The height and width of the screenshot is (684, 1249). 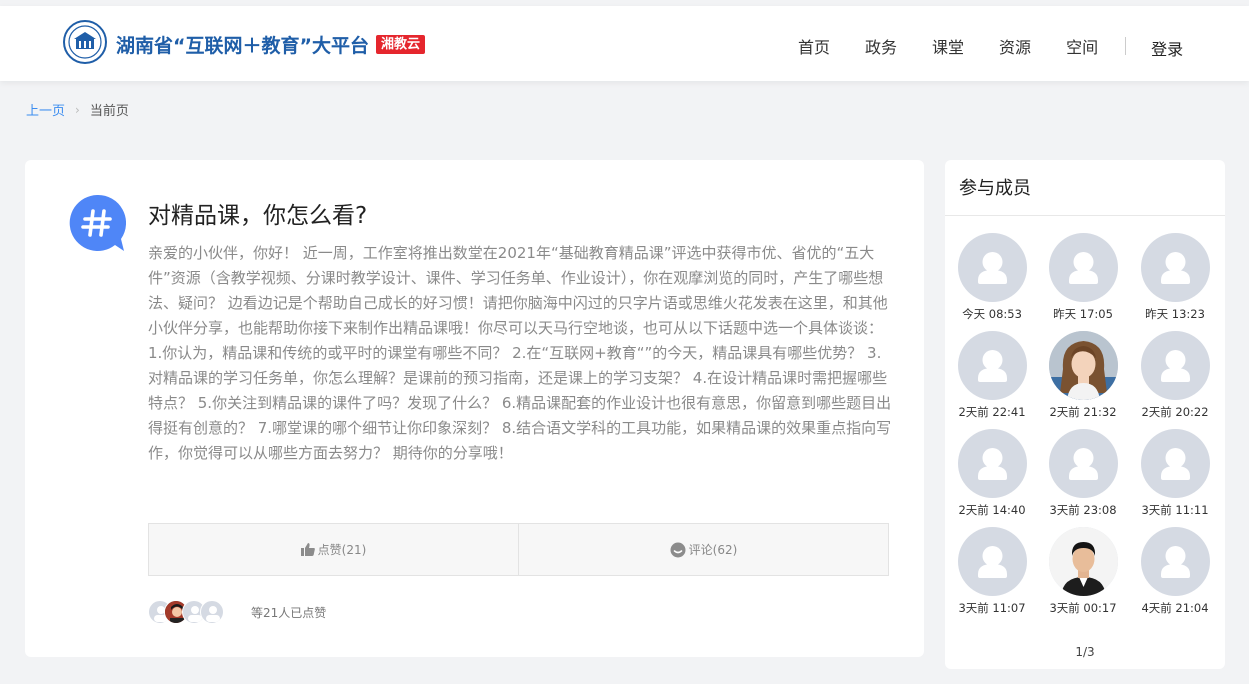 I want to click on member-item: 2天前 21:32, so click(x=1083, y=375).